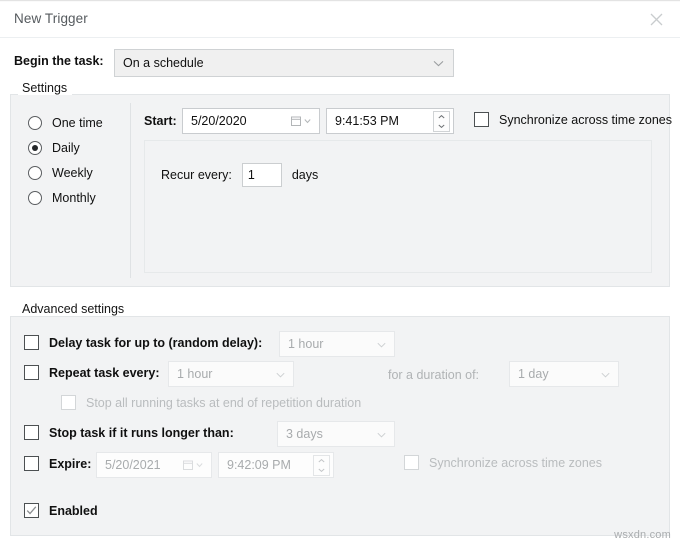 The height and width of the screenshot is (547, 680). What do you see at coordinates (70, 463) in the screenshot?
I see `expire-label: Expire:` at bounding box center [70, 463].